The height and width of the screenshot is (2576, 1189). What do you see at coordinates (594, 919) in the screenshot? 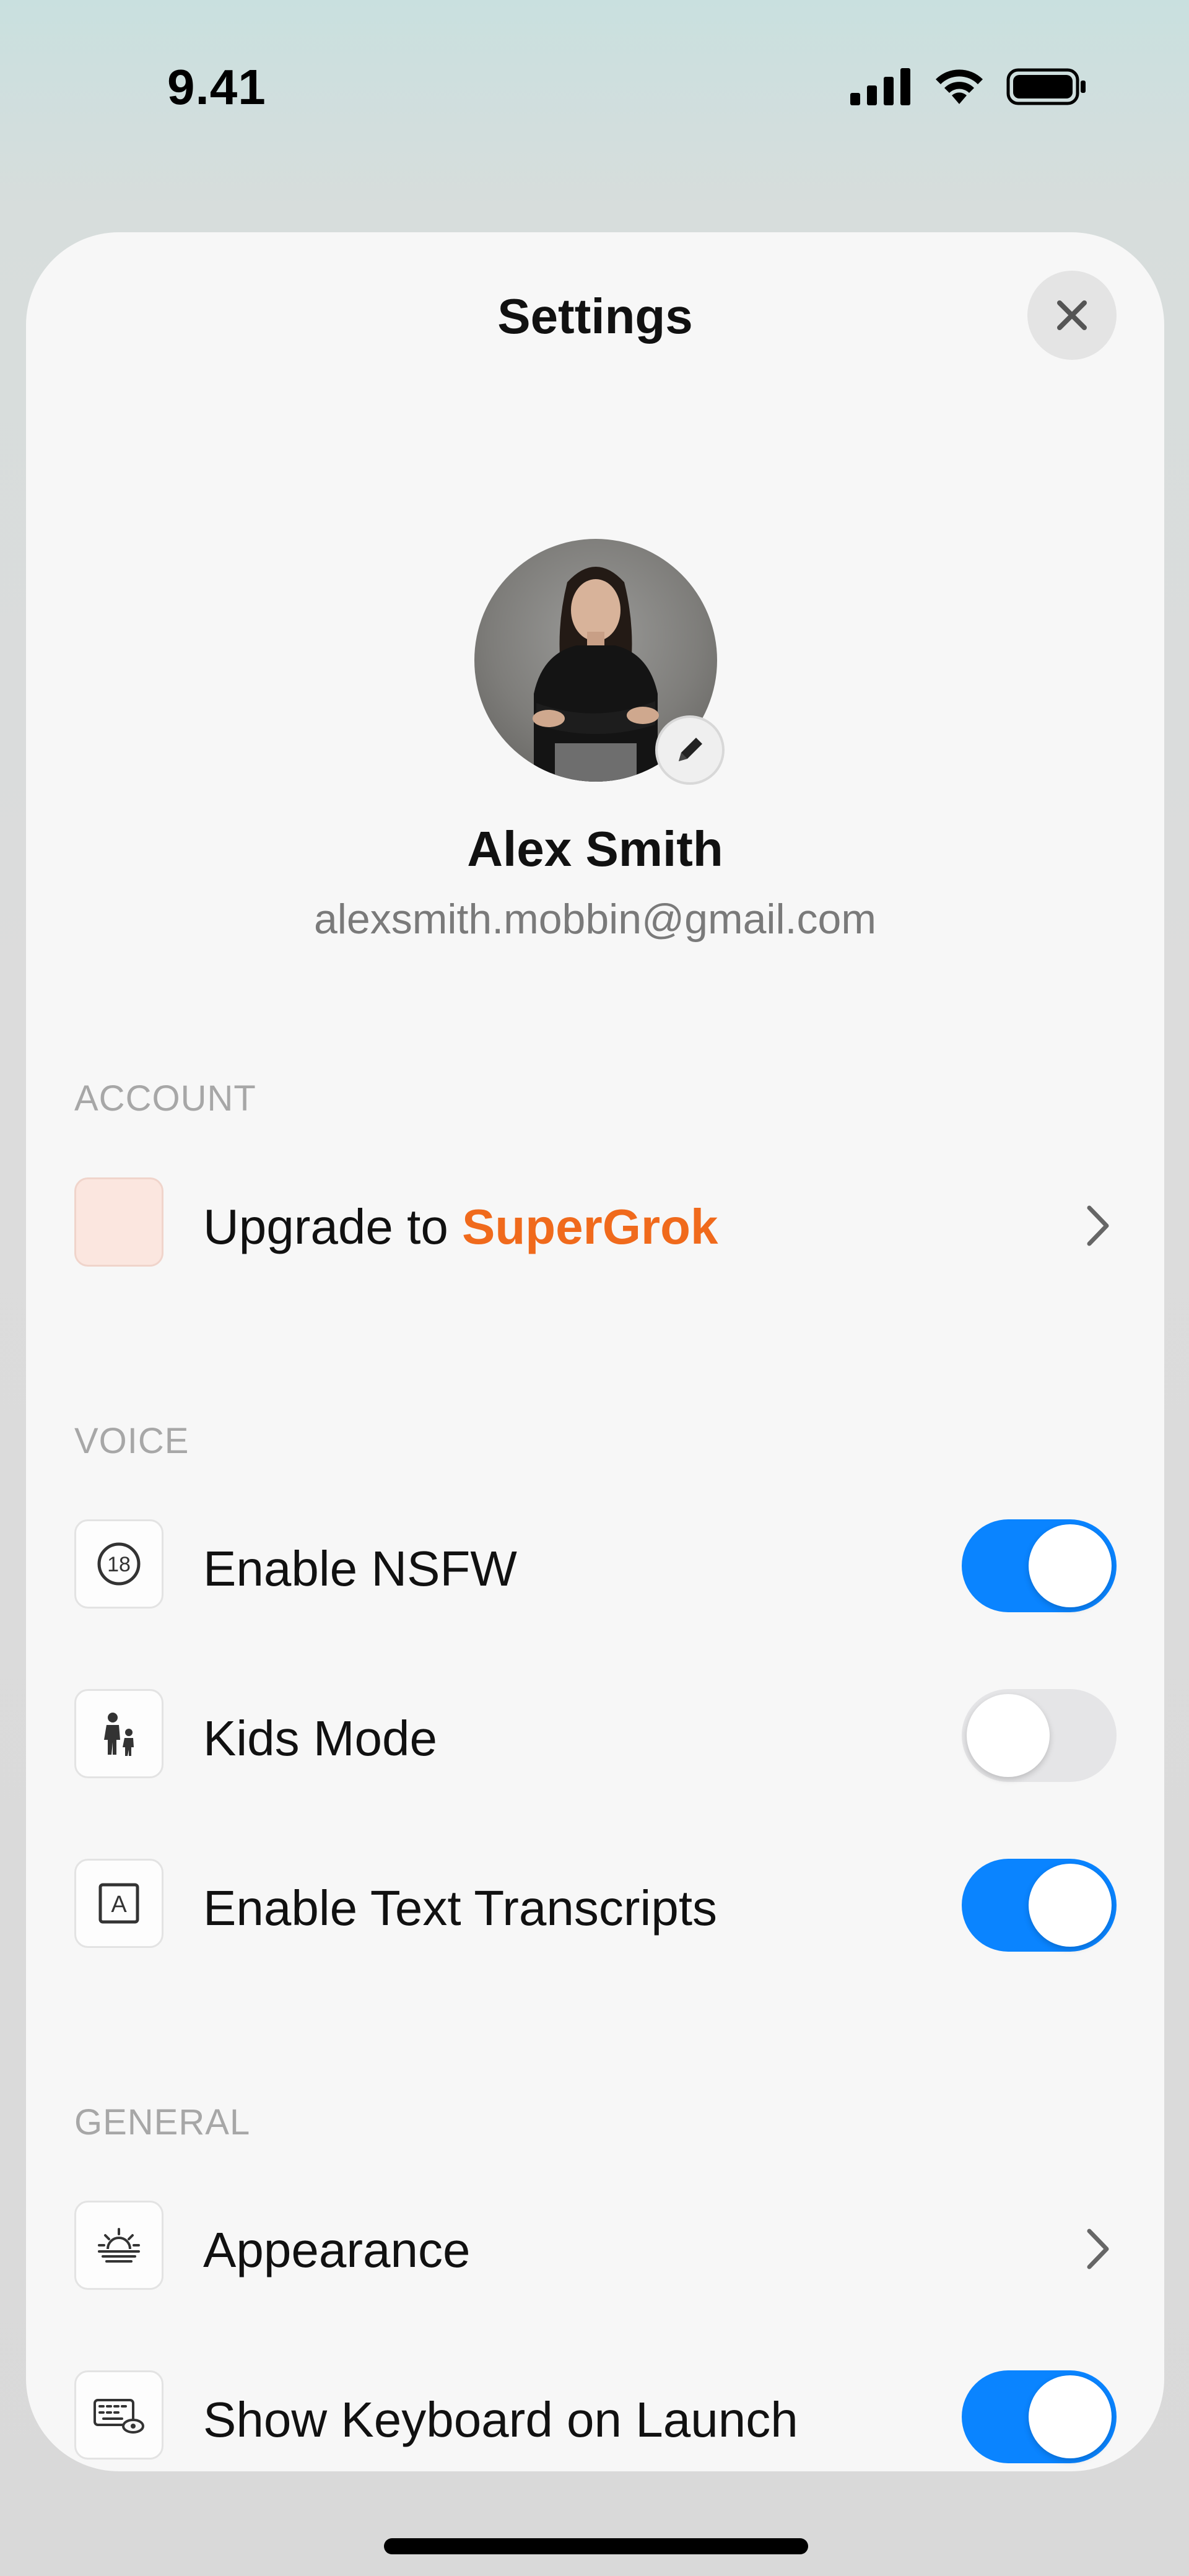
I see `profile-email: alexsmith.mobbin@gmail.com` at bounding box center [594, 919].